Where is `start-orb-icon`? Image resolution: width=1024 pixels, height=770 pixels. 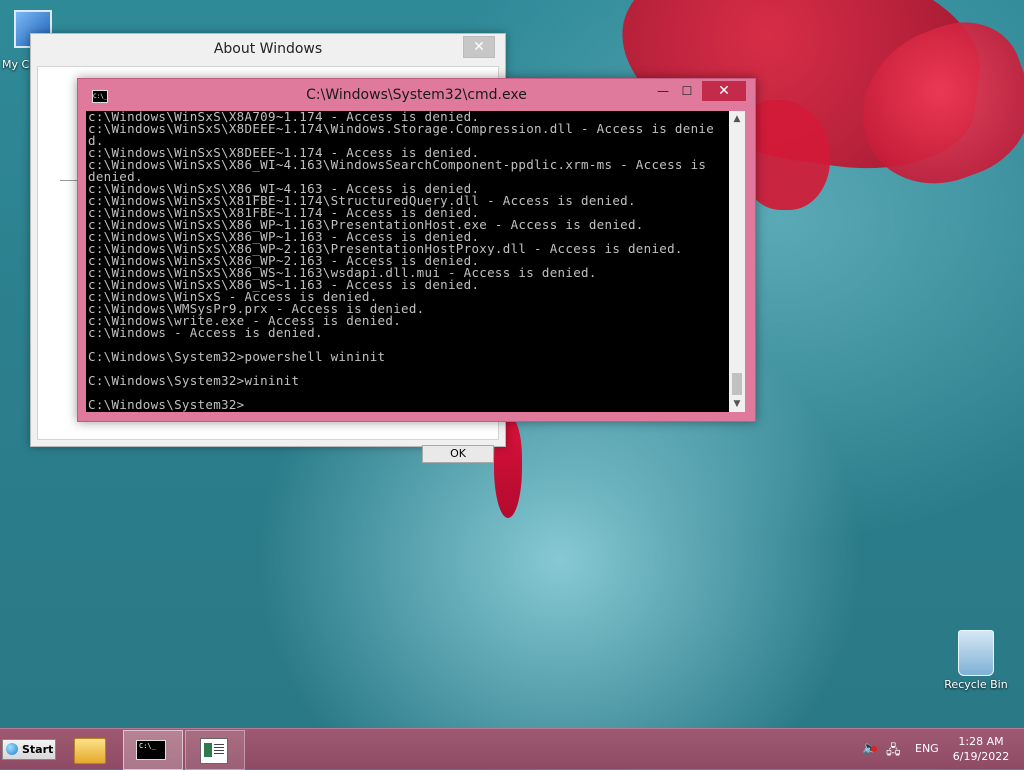 start-orb-icon is located at coordinates (12, 749).